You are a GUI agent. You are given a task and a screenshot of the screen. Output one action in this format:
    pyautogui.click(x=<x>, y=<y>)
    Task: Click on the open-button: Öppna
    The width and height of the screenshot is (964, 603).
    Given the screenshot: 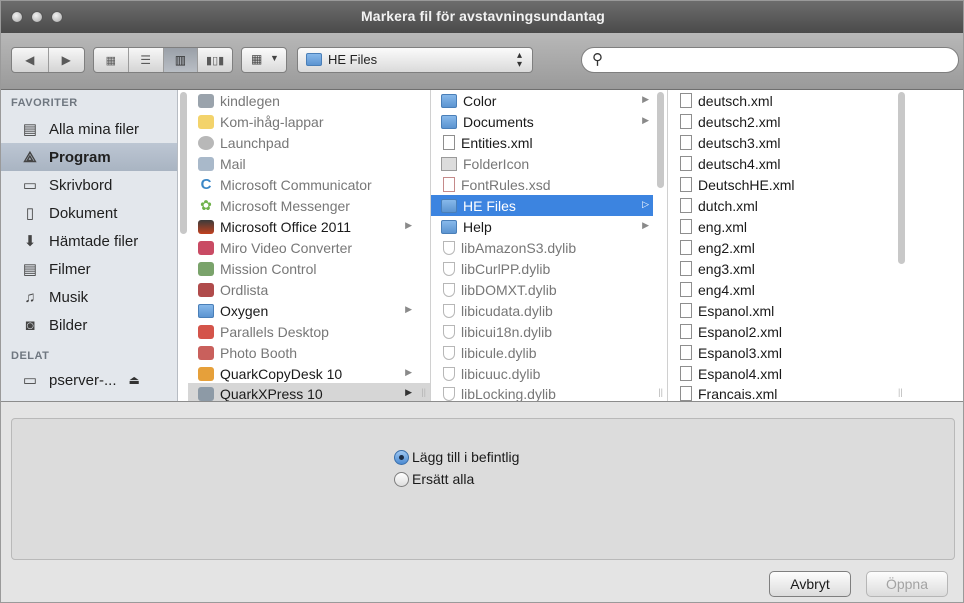 What is the action you would take?
    pyautogui.click(x=907, y=584)
    